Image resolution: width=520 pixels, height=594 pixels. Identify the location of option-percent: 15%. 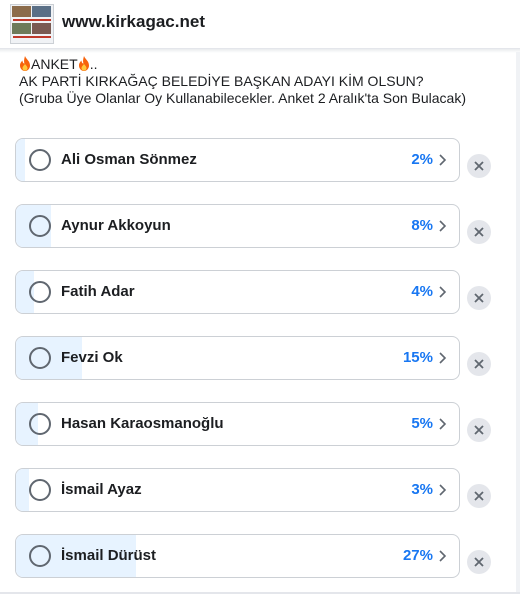
(417, 357).